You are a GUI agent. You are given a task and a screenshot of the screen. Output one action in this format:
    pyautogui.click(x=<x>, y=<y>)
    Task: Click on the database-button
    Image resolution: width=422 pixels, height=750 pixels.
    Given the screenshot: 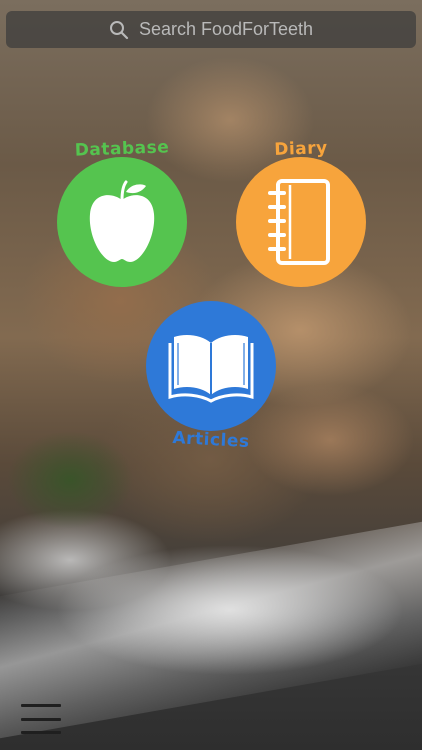 What is the action you would take?
    pyautogui.click(x=122, y=222)
    